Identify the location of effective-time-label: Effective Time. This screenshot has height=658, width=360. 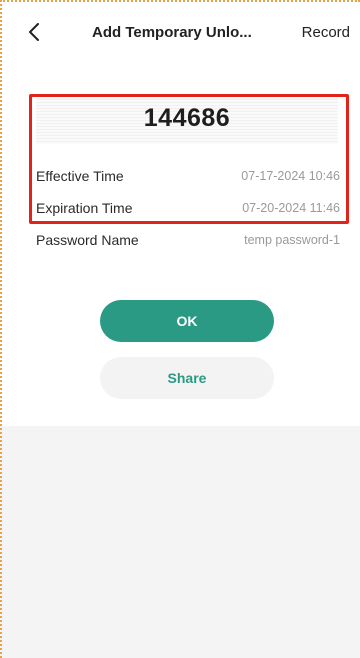
(80, 176).